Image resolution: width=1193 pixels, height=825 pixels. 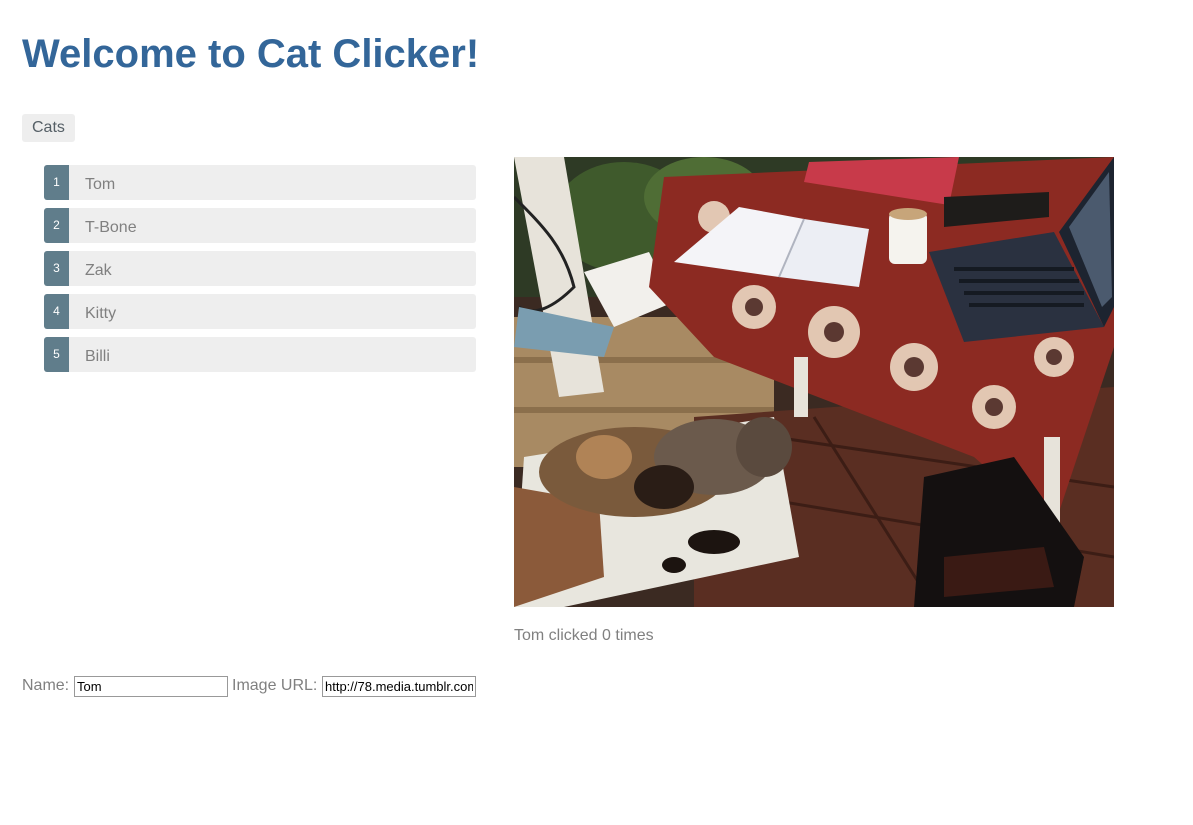 I want to click on name-input, so click(x=151, y=686).